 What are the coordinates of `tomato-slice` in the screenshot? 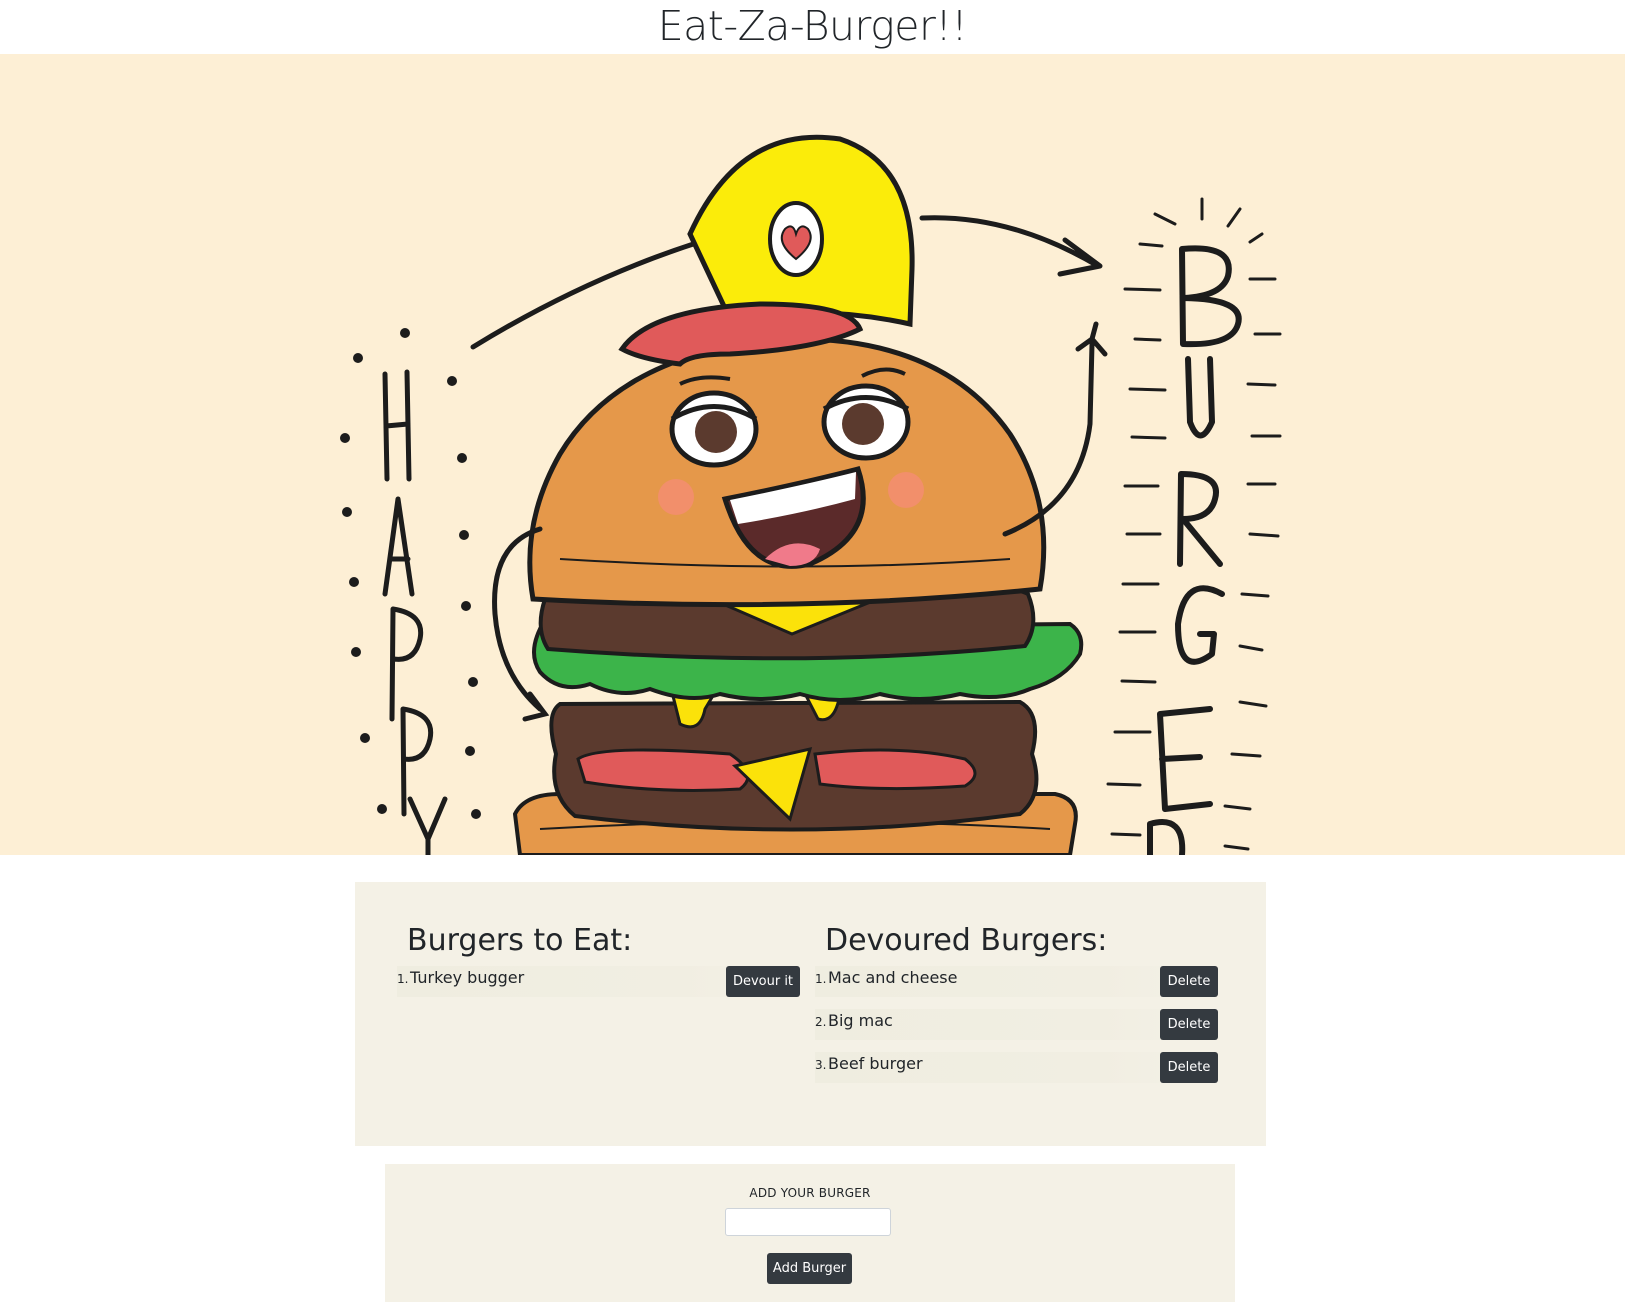 It's located at (663, 770).